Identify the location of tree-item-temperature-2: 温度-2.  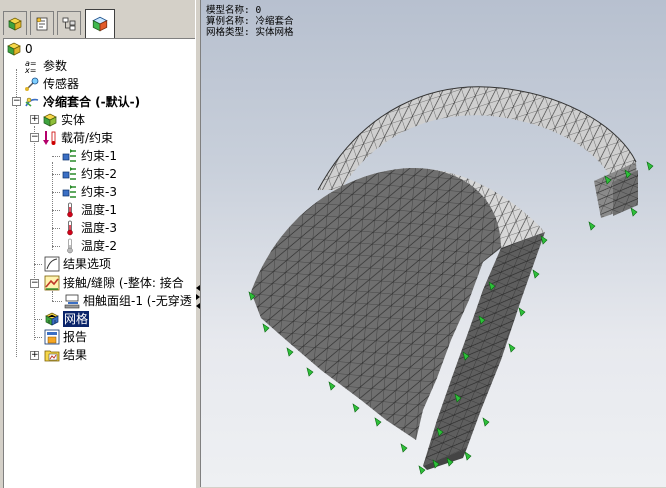
(89, 246).